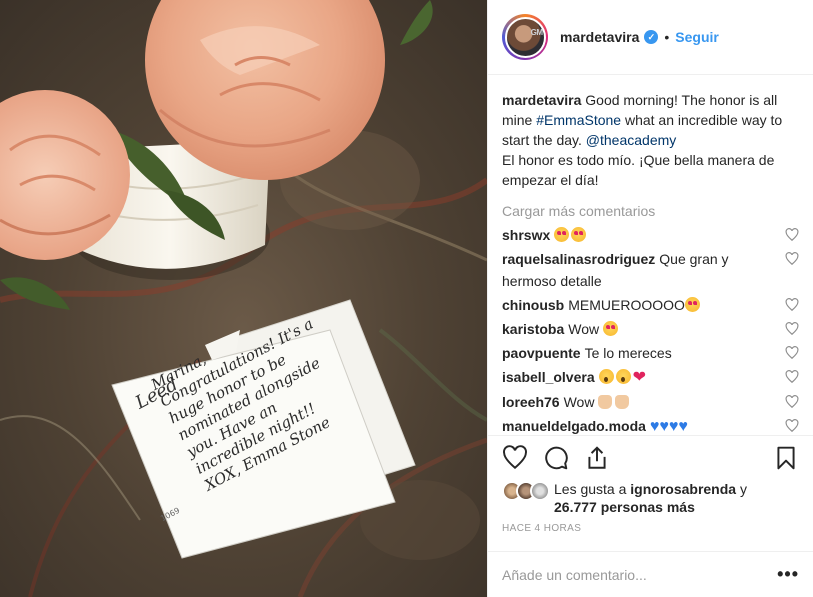 Image resolution: width=813 pixels, height=597 pixels. Describe the element at coordinates (541, 528) in the screenshot. I see `post-timestamp: HACE 4 HORAS` at that location.